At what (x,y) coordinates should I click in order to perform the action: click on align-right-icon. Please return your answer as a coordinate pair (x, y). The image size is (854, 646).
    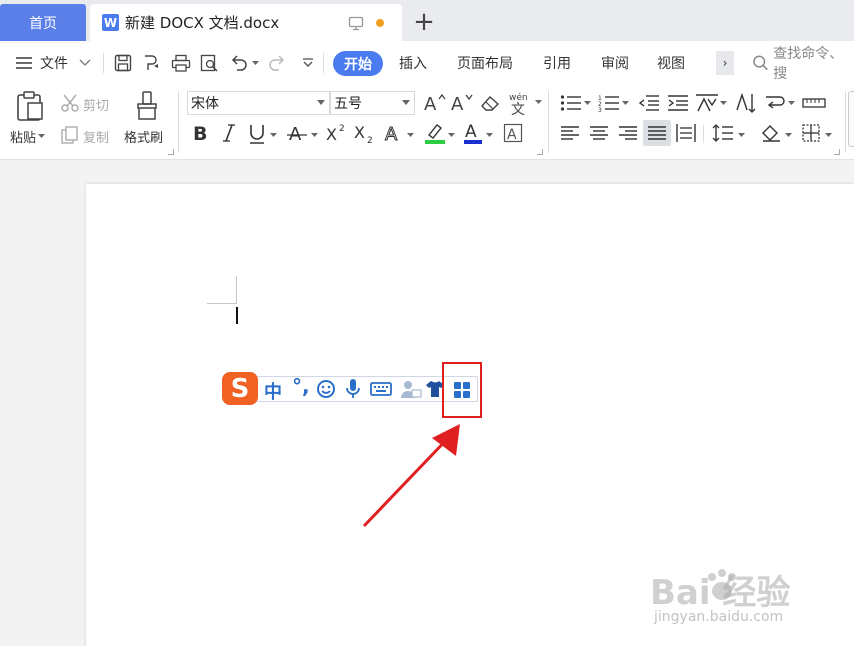
    Looking at the image, I should click on (628, 133).